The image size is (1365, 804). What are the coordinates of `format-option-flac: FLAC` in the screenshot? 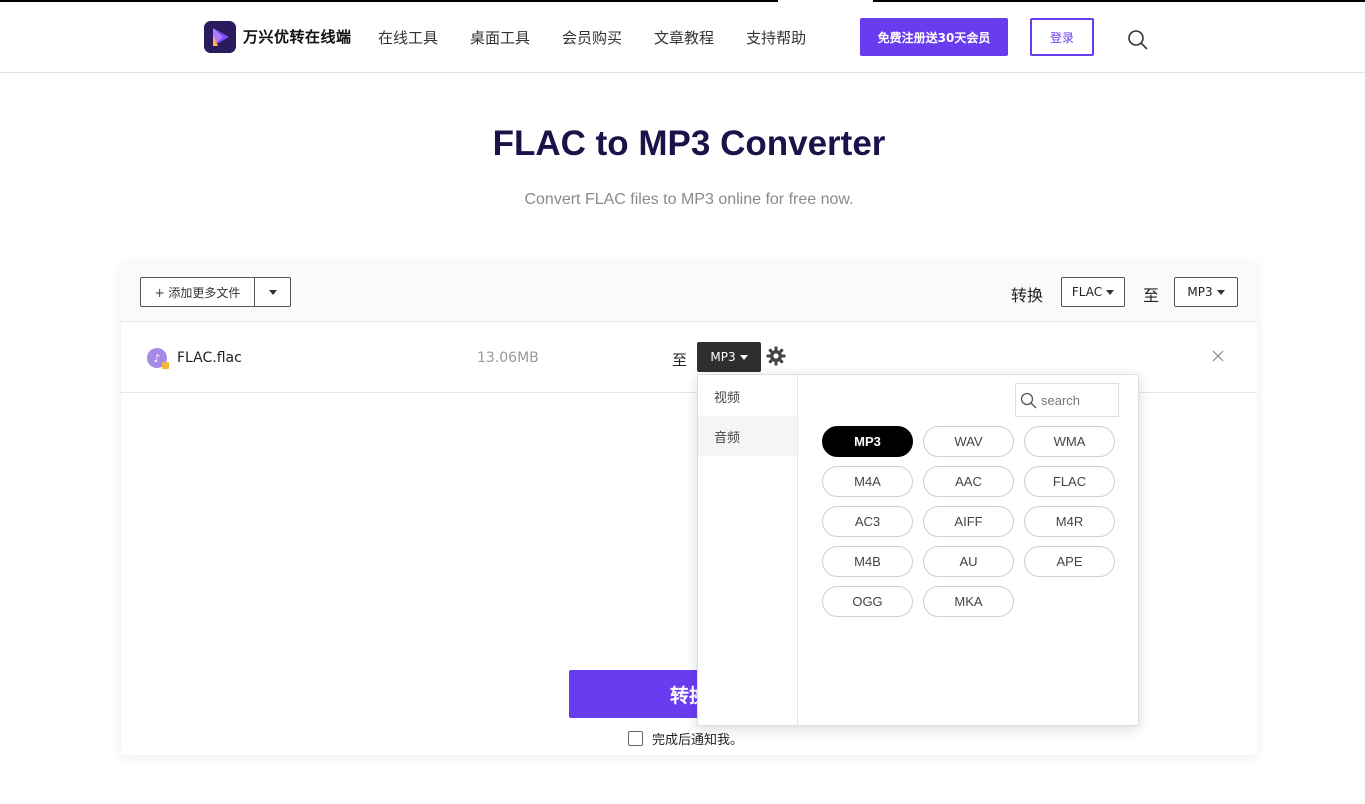 It's located at (1069, 481).